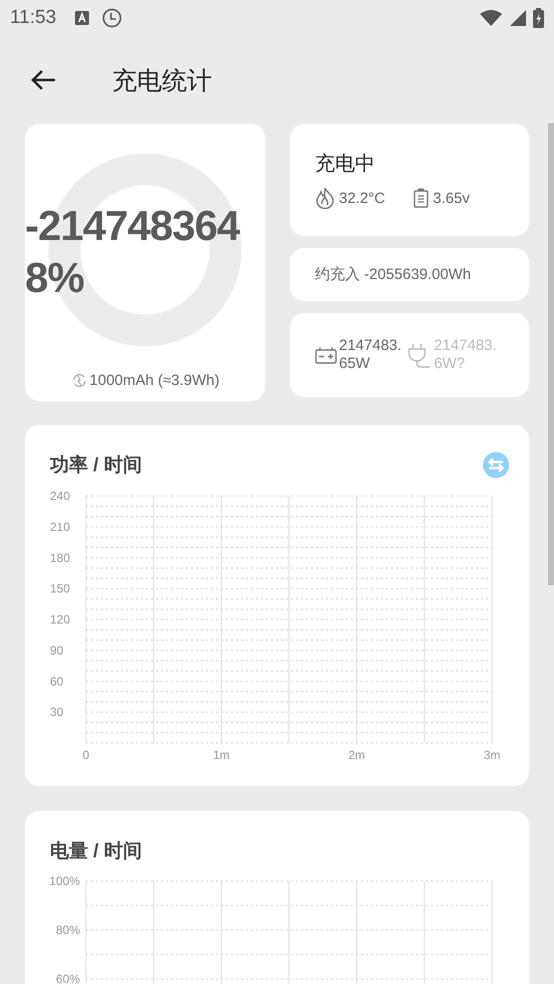  What do you see at coordinates (133, 252) in the screenshot?
I see `battery-percent: -2147483648%` at bounding box center [133, 252].